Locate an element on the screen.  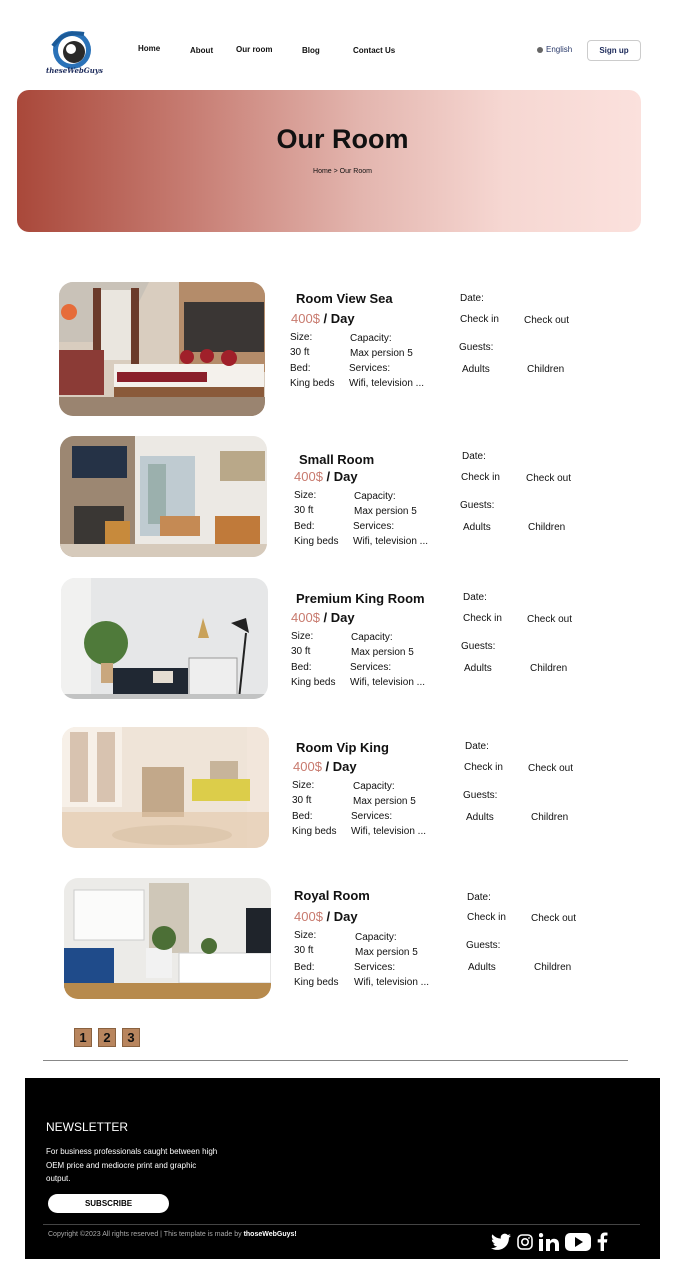
language-selector: English is located at coordinates (554, 49).